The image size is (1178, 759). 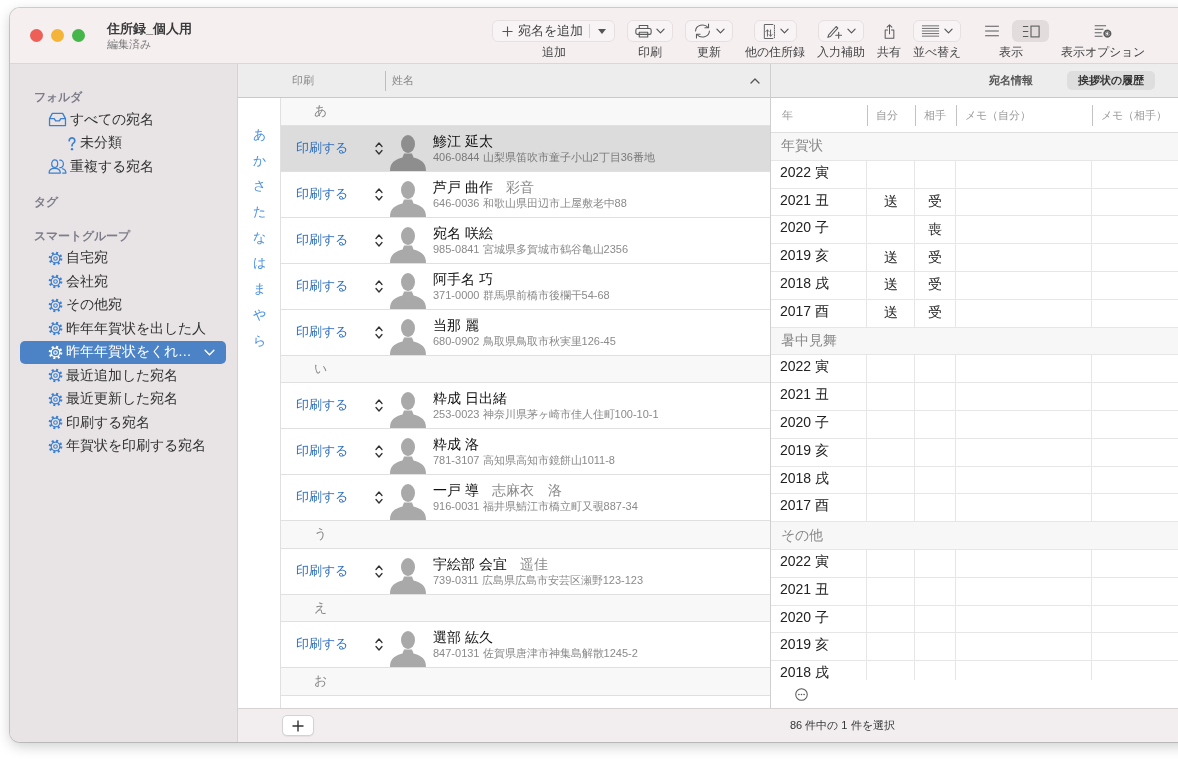 What do you see at coordinates (123, 143) in the screenshot?
I see `sidebar-item: 未分類` at bounding box center [123, 143].